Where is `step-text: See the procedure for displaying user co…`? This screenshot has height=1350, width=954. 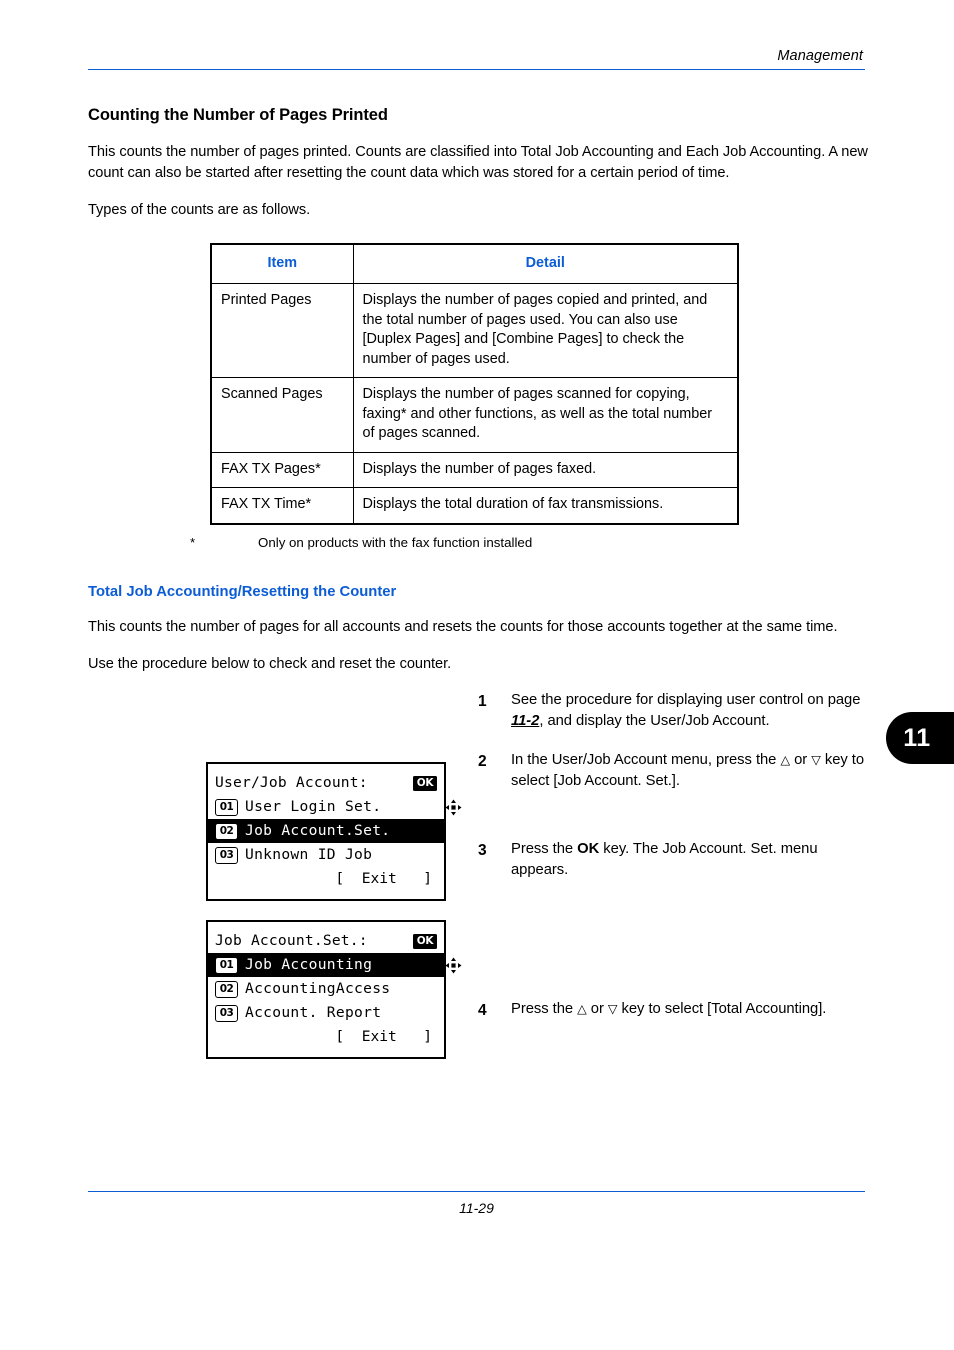
step-text: See the procedure for displaying user co… is located at coordinates (694, 711).